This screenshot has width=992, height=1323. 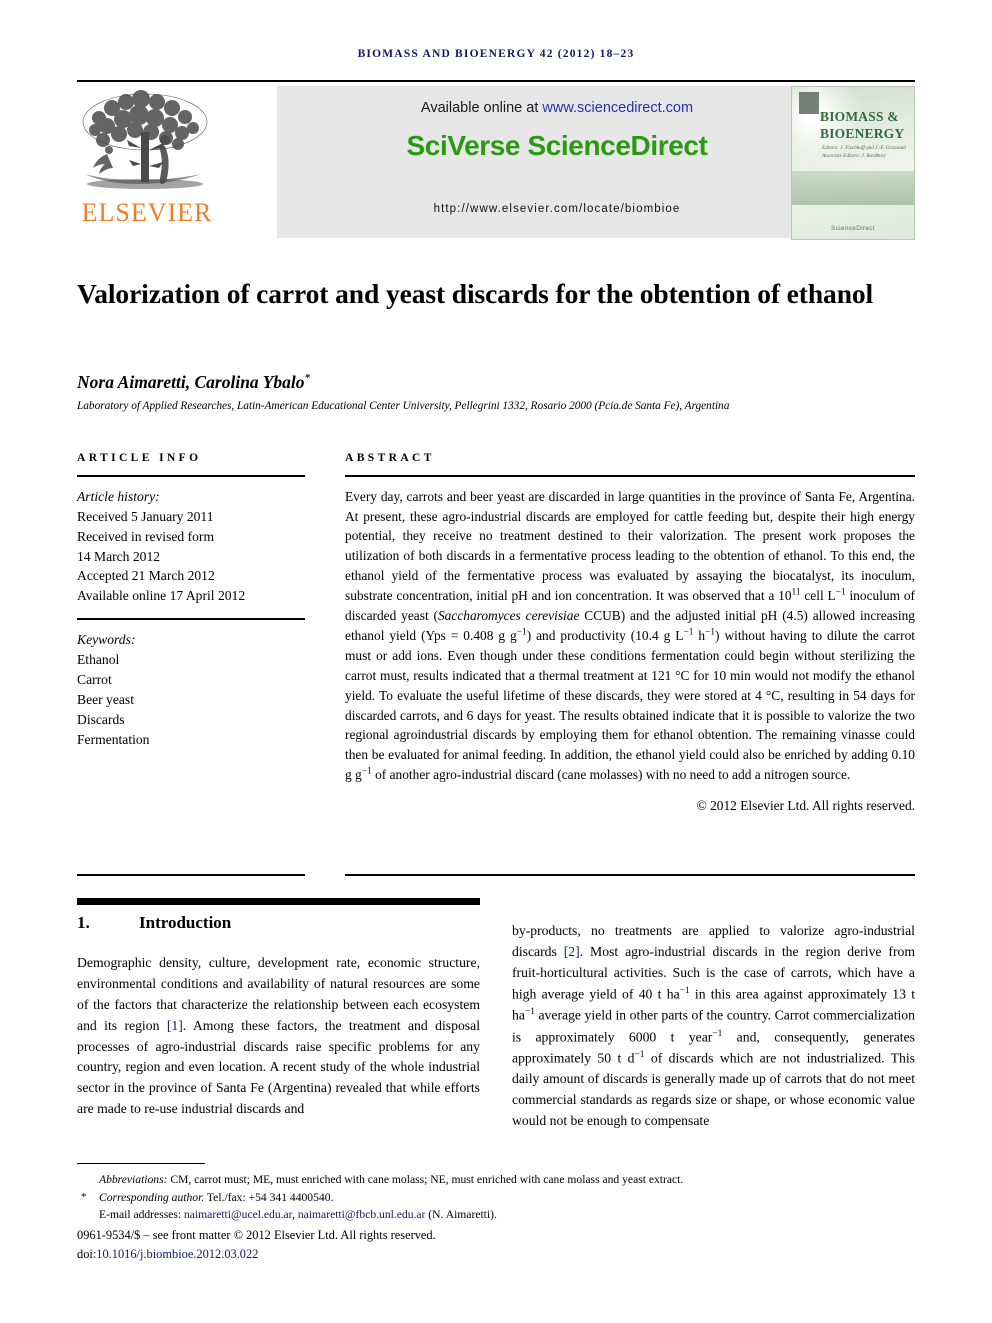 I want to click on sciencedirect-url-link: www.sciencedirect.com, so click(x=617, y=108).